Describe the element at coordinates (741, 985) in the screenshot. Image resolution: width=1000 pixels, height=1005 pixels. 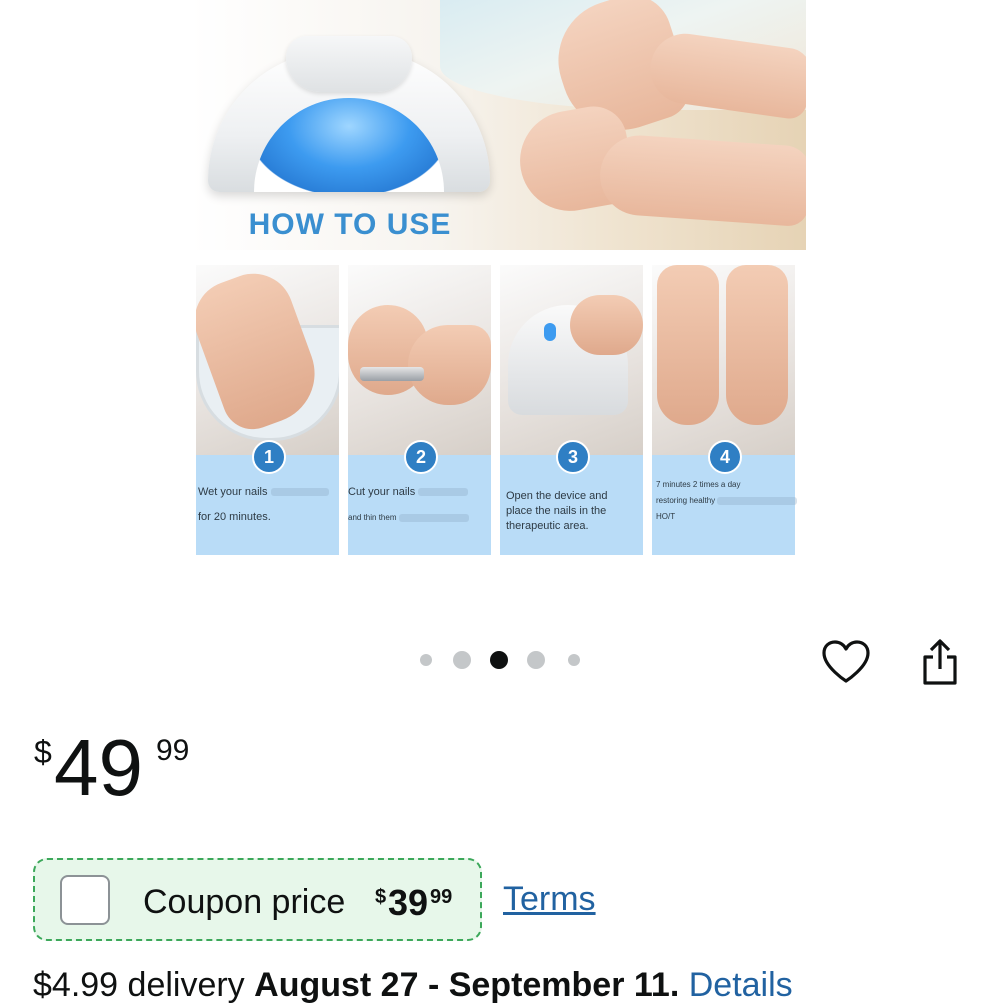
I see `details-link: Details` at that location.